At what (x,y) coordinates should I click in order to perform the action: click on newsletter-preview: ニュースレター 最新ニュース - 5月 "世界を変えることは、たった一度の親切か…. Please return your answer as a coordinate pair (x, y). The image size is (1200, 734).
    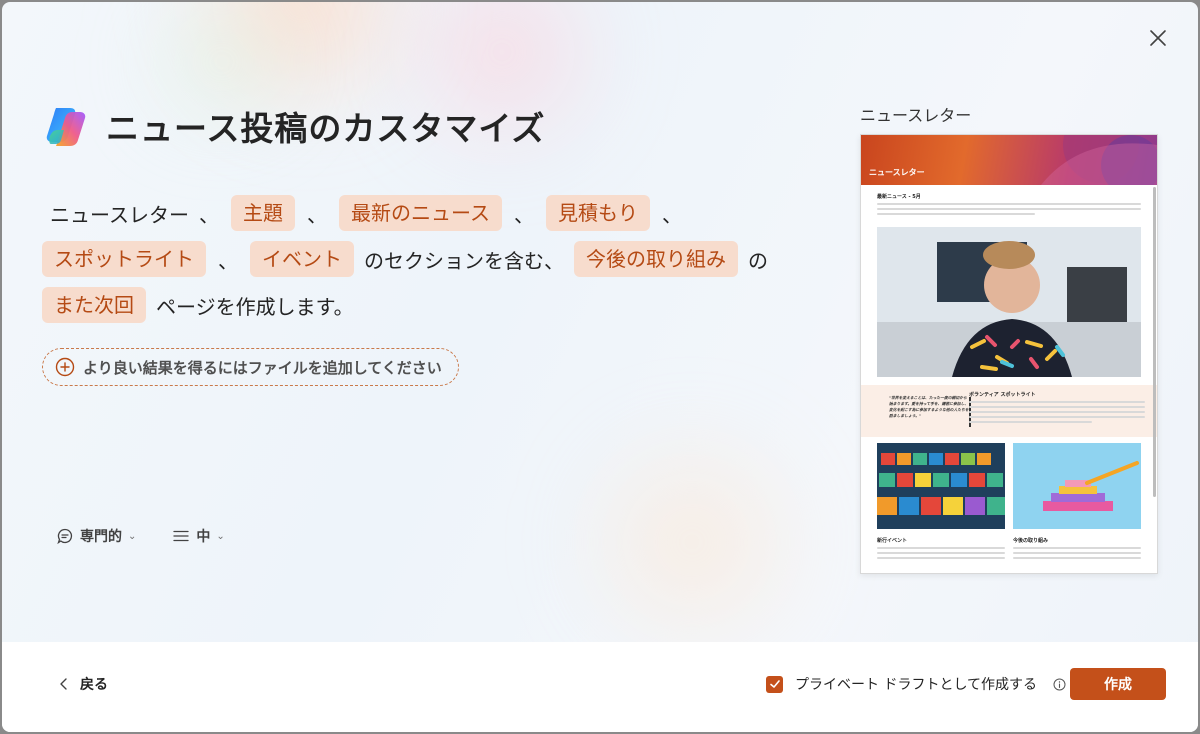
    Looking at the image, I should click on (1009, 354).